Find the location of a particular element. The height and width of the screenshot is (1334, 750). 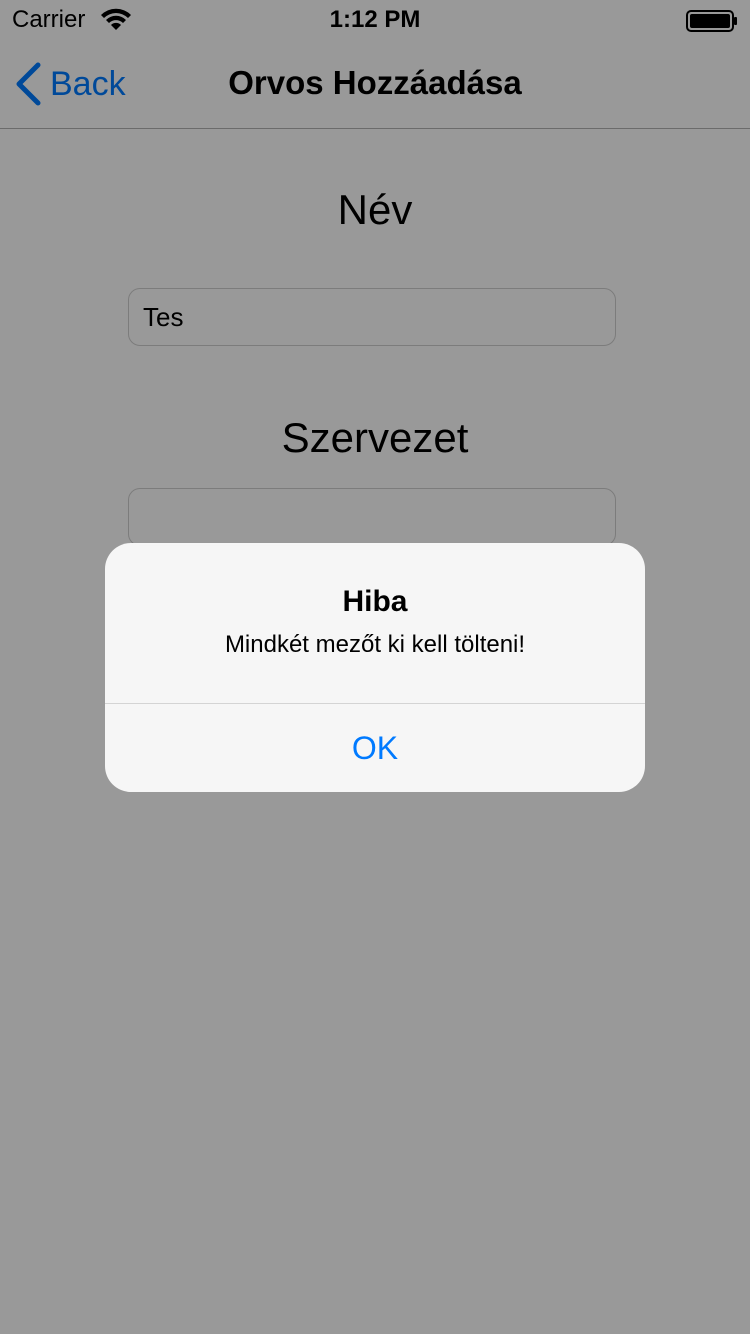

error-alert: Hiba Mindkét mezőt ki kell tölteni! OK is located at coordinates (375, 667).